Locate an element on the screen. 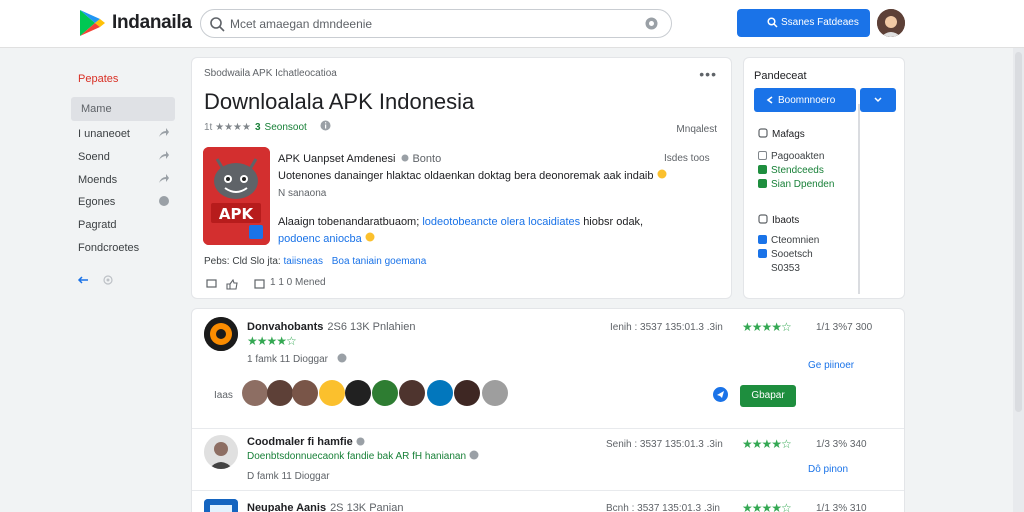  app-avatar-image is located at coordinates (221, 452).